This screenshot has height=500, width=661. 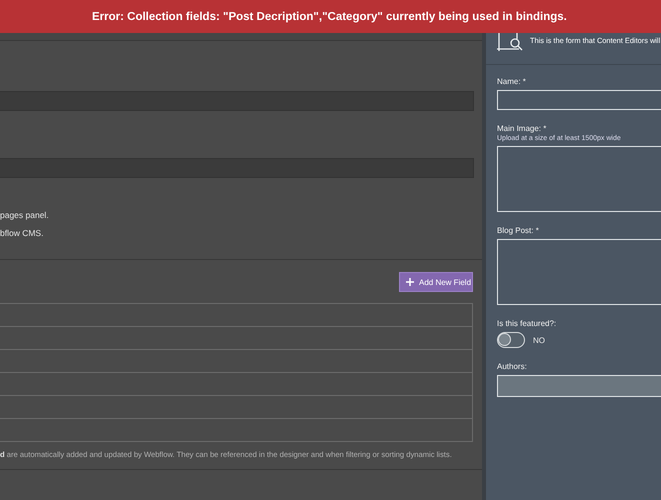 What do you see at coordinates (518, 230) in the screenshot?
I see `field-label: Blog Post: *` at bounding box center [518, 230].